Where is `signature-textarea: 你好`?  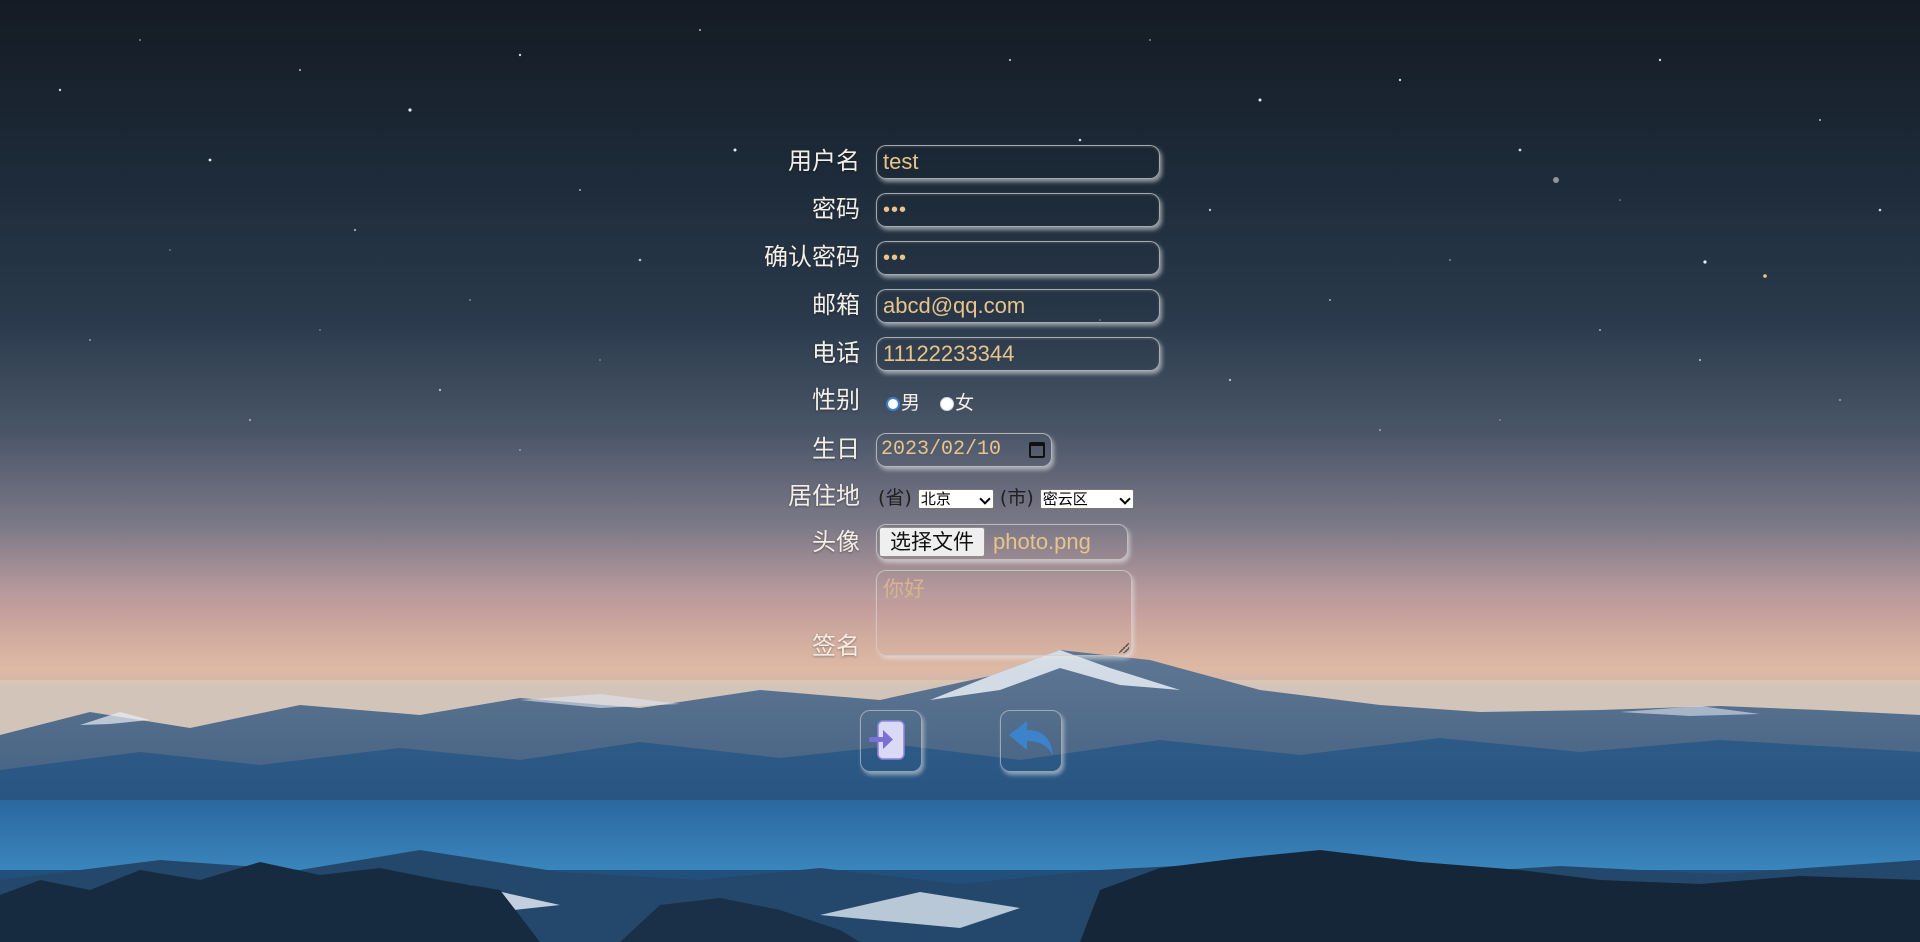
signature-textarea: 你好 is located at coordinates (1004, 613).